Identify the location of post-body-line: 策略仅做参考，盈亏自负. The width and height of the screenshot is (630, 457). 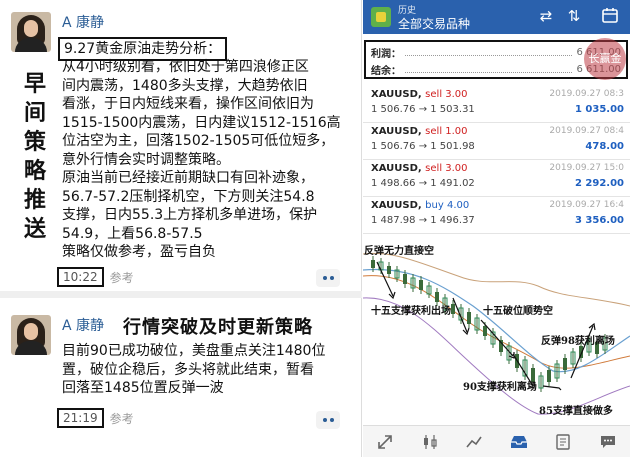
(139, 252).